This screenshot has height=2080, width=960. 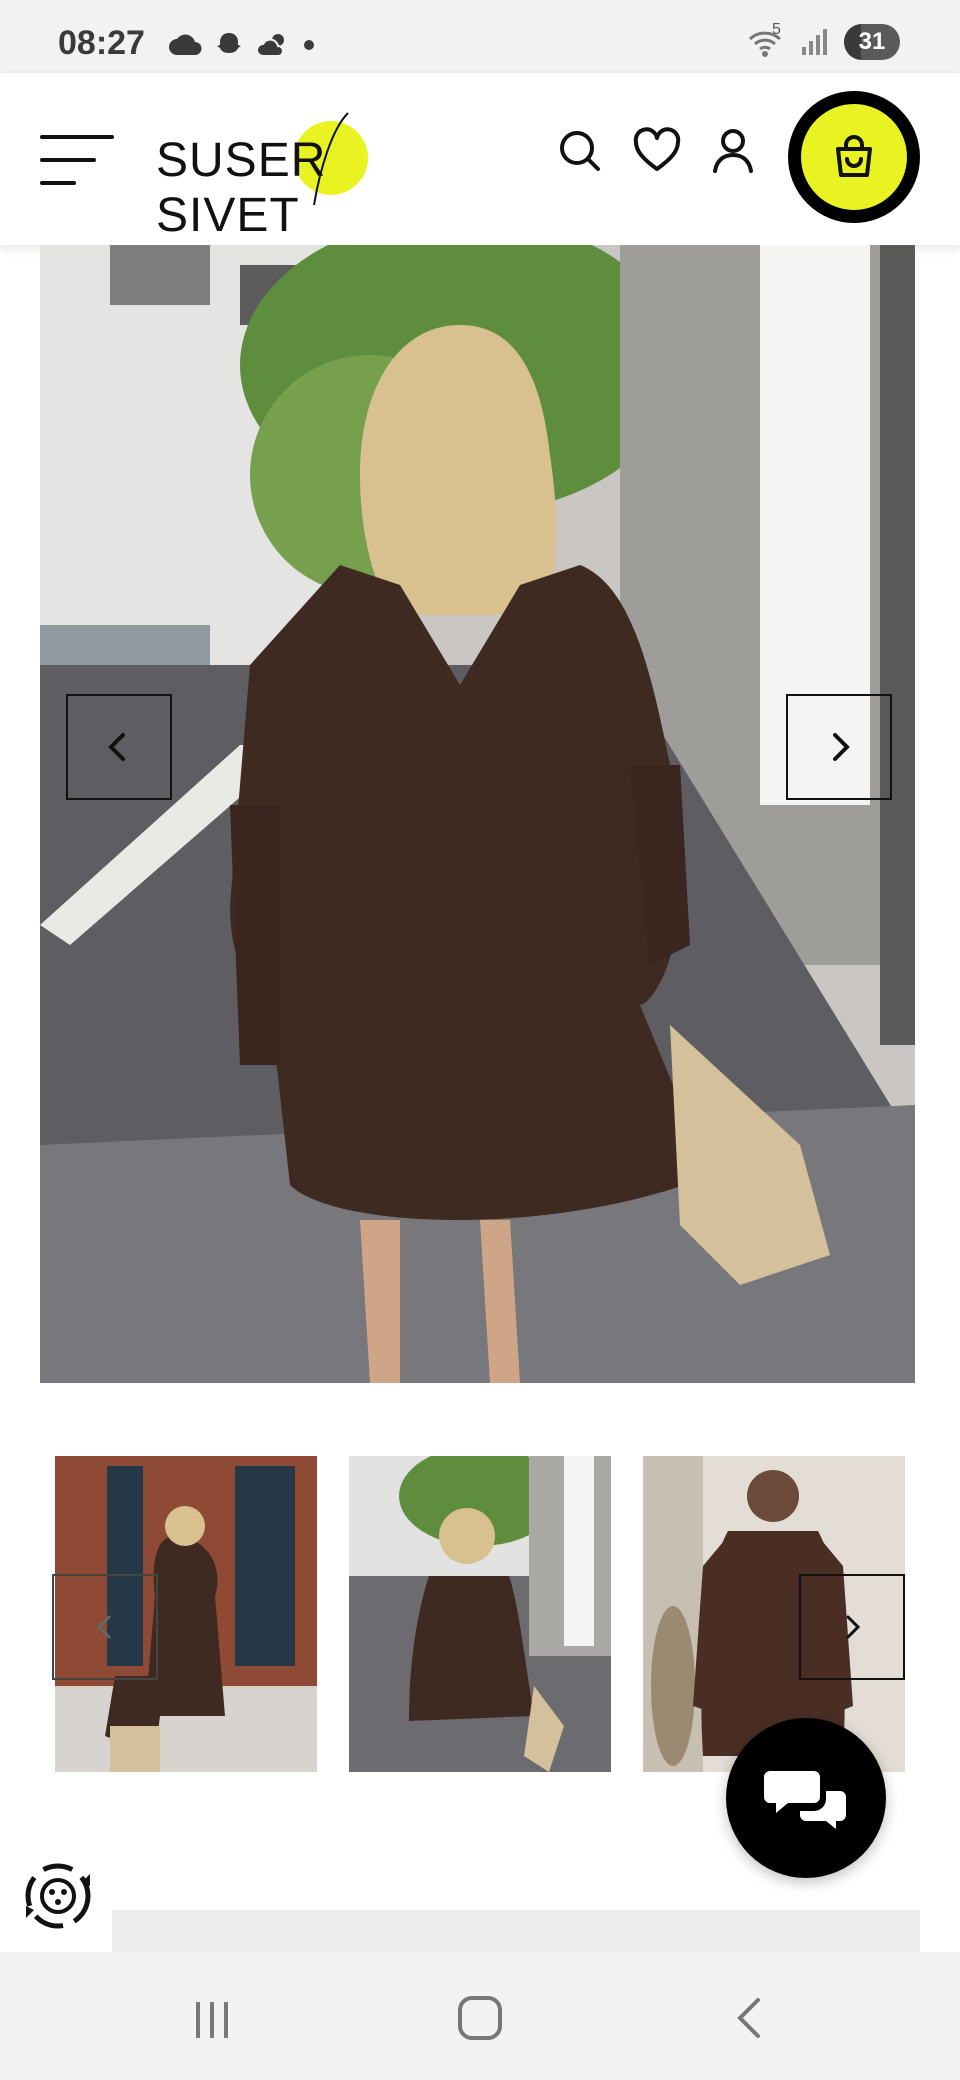 What do you see at coordinates (270, 45) in the screenshot?
I see `weather-icon` at bounding box center [270, 45].